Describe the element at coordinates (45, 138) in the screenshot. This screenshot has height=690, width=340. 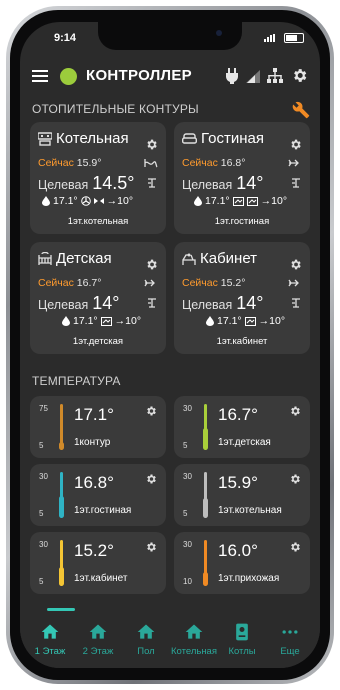
I see `boiler-room-icon` at that location.